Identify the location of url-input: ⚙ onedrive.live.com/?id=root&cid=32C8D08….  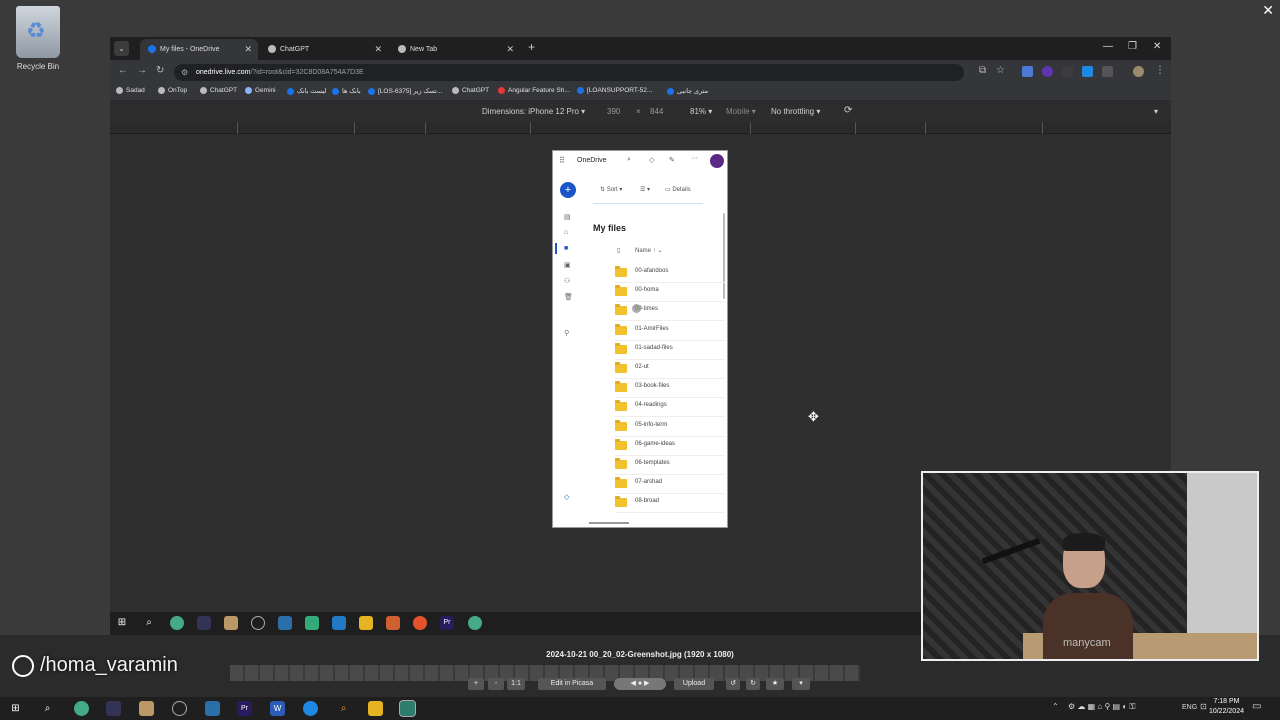
(569, 72).